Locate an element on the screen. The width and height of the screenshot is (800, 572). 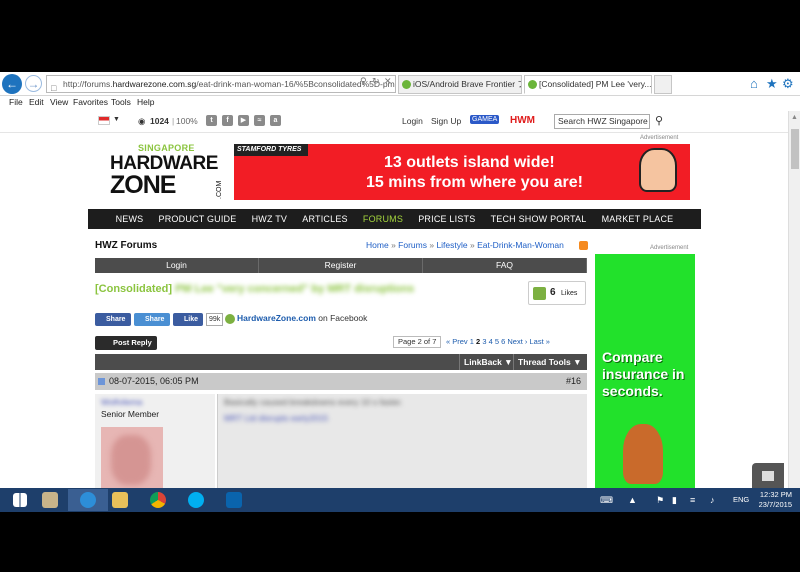
likes-label: Likes is located at coordinates (569, 293).